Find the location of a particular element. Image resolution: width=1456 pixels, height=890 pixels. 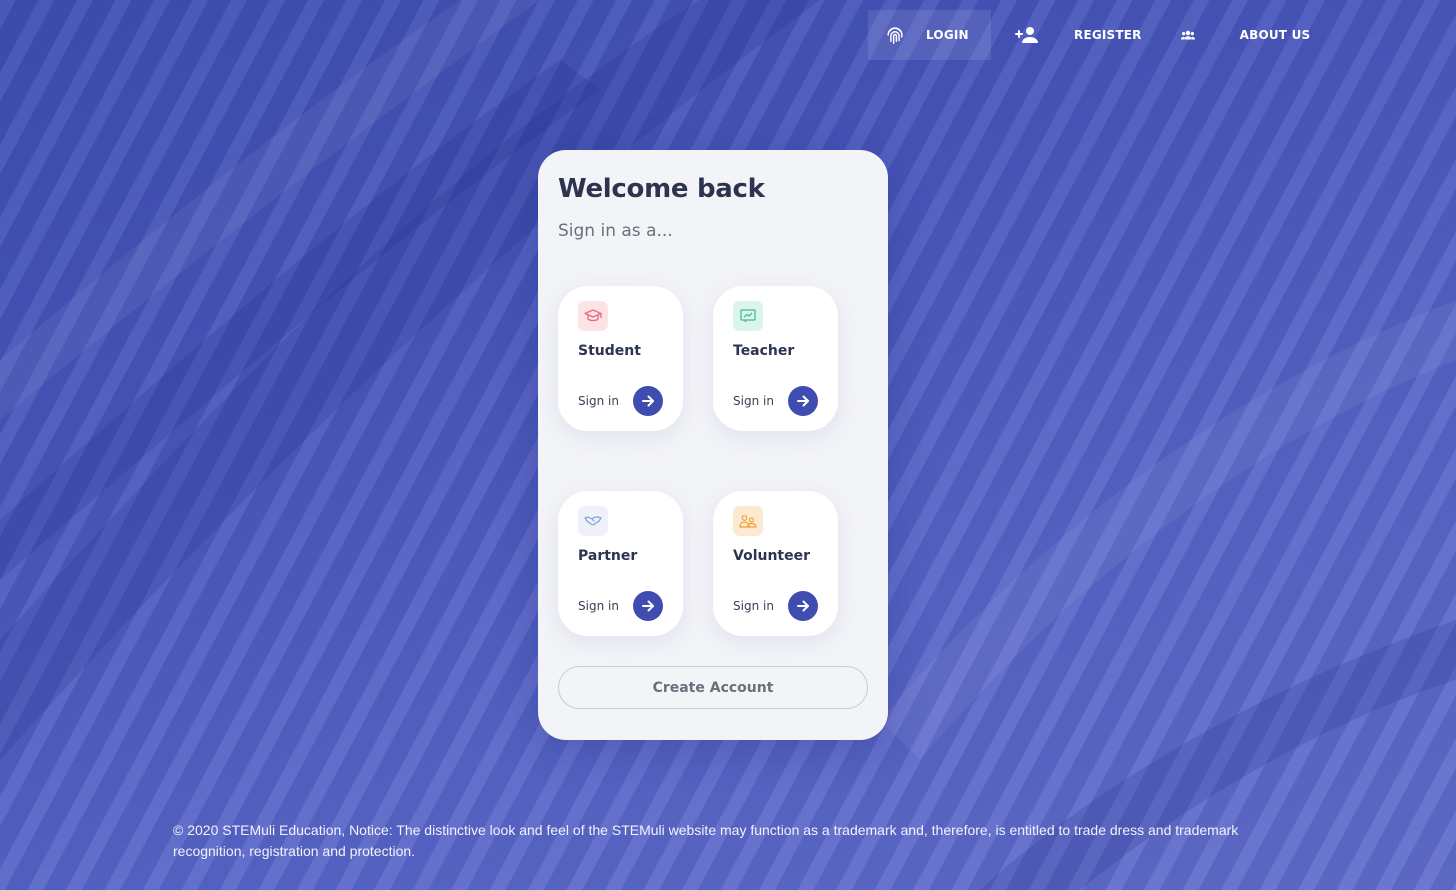

teacher-signin-button is located at coordinates (803, 401).